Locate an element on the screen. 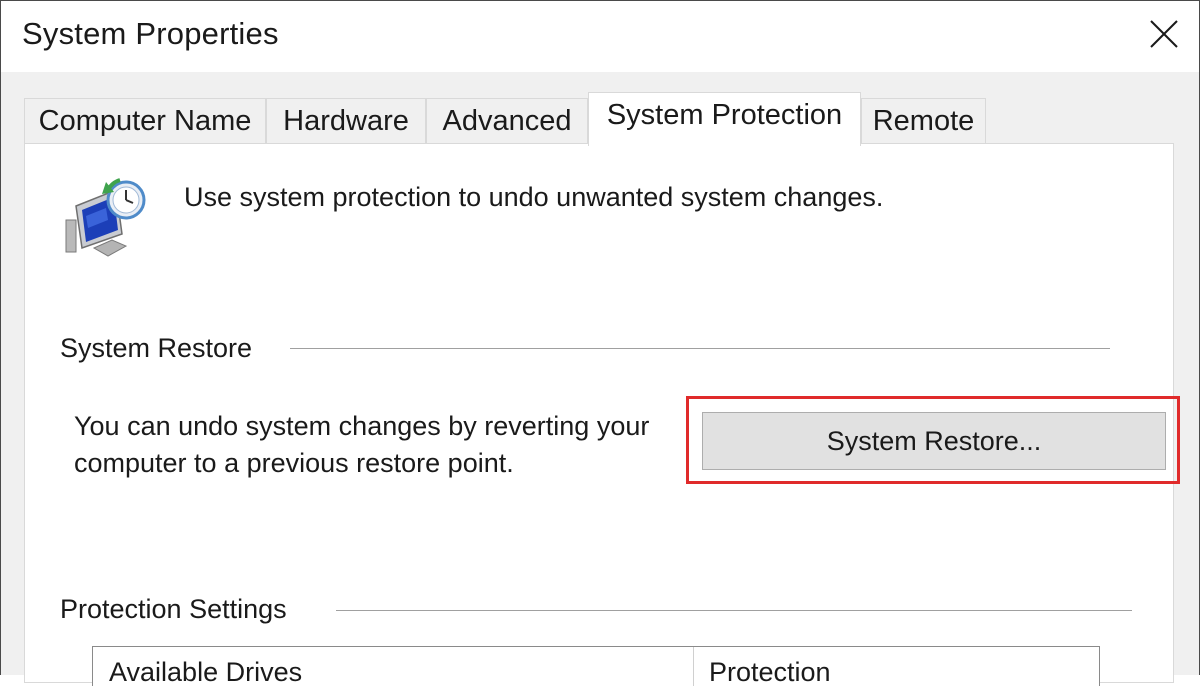 The image size is (1200, 686). close-button is located at coordinates (1164, 34).